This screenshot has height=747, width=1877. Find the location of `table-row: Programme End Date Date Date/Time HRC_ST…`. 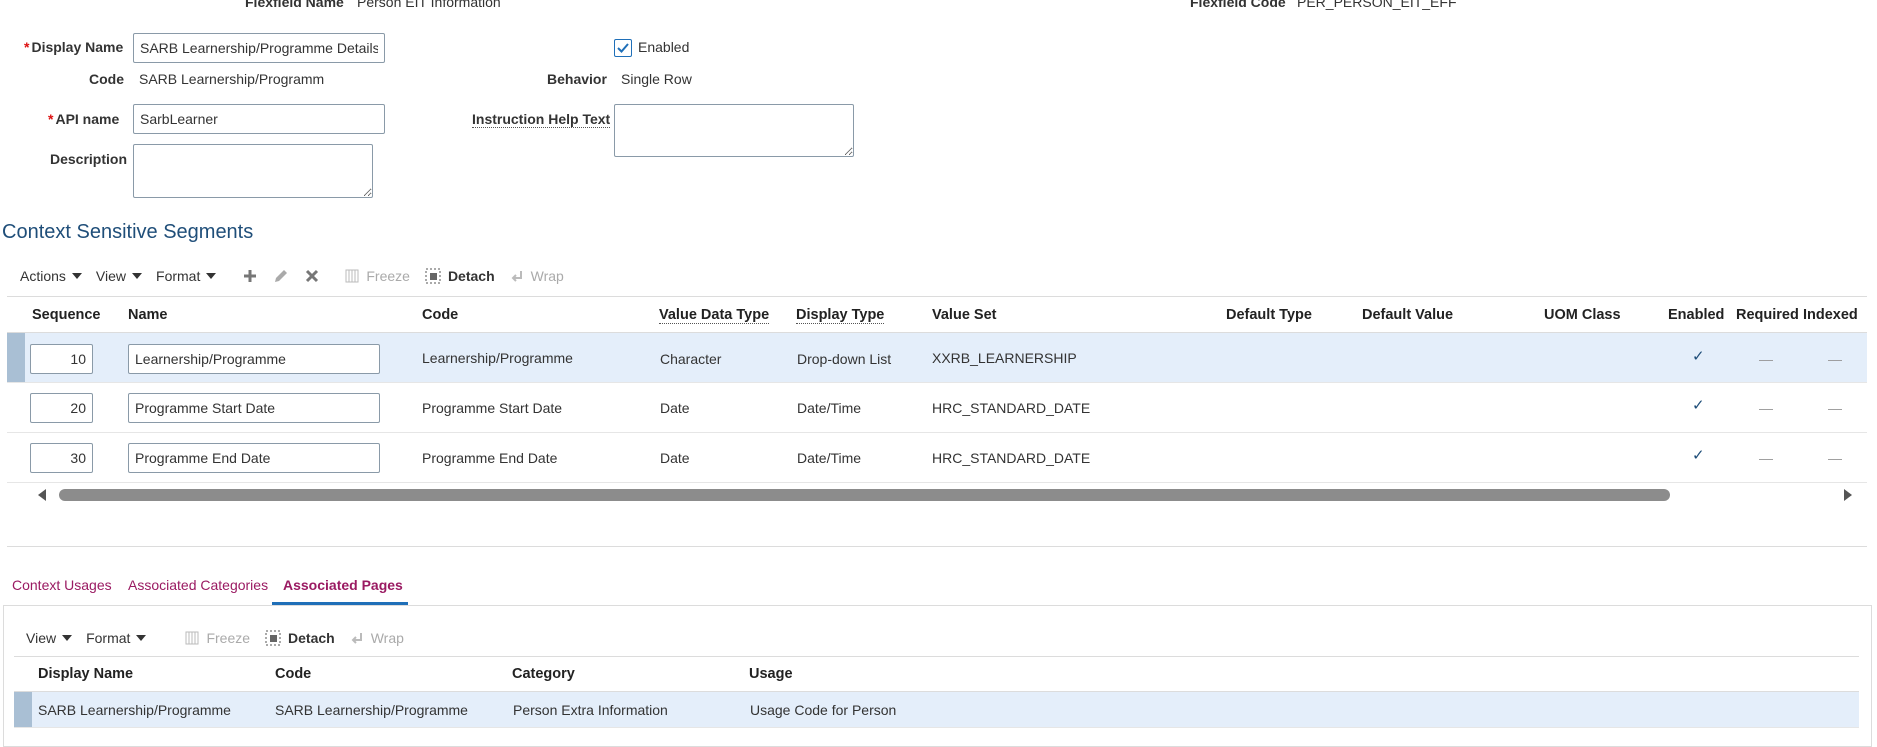

table-row: Programme End Date Date Date/Time HRC_ST… is located at coordinates (937, 458).